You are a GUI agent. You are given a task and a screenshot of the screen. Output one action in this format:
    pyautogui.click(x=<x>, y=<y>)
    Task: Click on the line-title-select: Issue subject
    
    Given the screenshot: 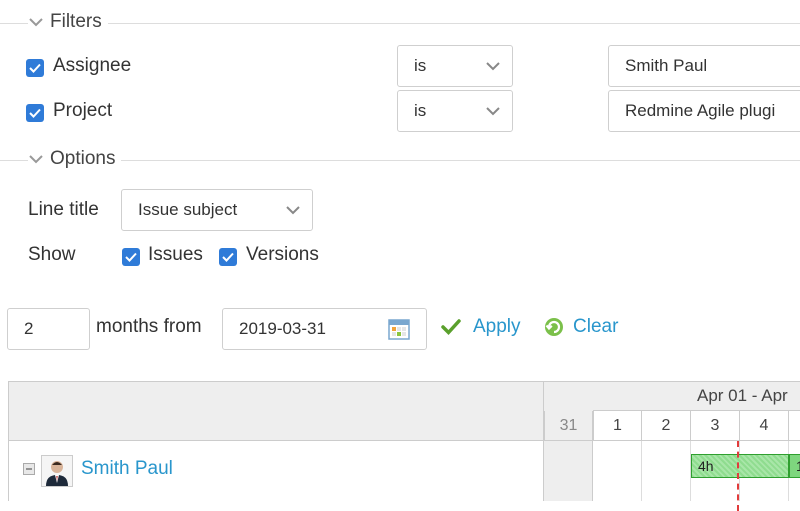 What is the action you would take?
    pyautogui.click(x=217, y=210)
    